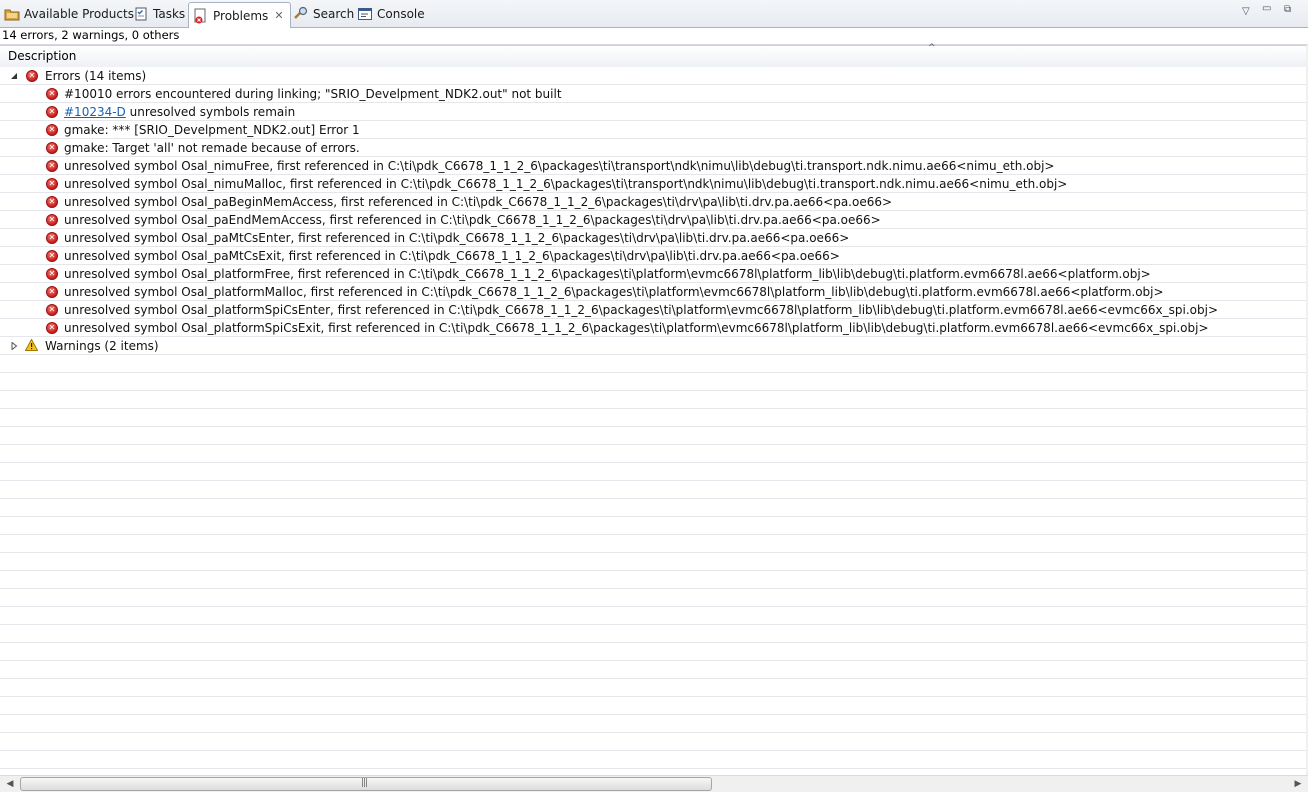 The height and width of the screenshot is (792, 1308). I want to click on error-description: #10234-D unresolved symbols remain, so click(179, 112).